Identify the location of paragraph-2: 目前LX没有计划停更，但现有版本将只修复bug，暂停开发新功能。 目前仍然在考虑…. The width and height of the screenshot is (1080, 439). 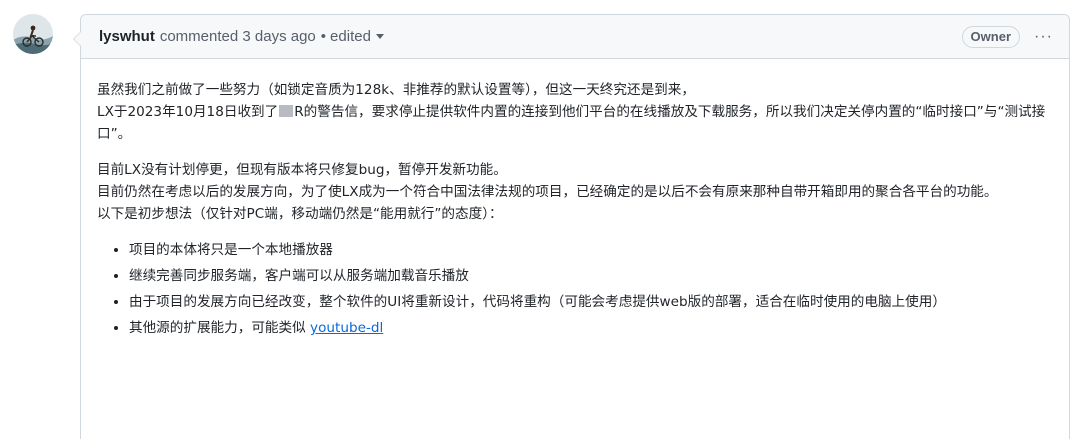
(575, 192).